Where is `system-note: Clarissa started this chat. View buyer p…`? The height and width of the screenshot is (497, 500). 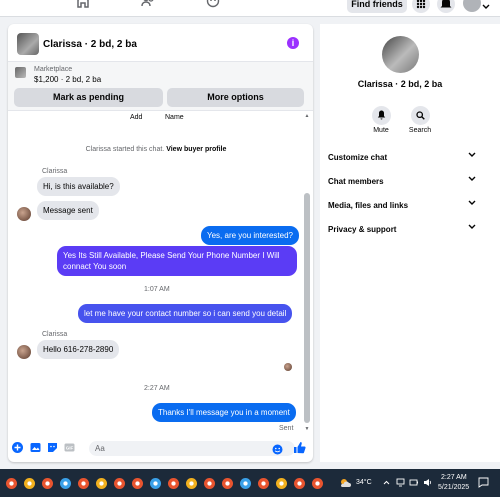 system-note: Clarissa started this chat. View buyer p… is located at coordinates (156, 149).